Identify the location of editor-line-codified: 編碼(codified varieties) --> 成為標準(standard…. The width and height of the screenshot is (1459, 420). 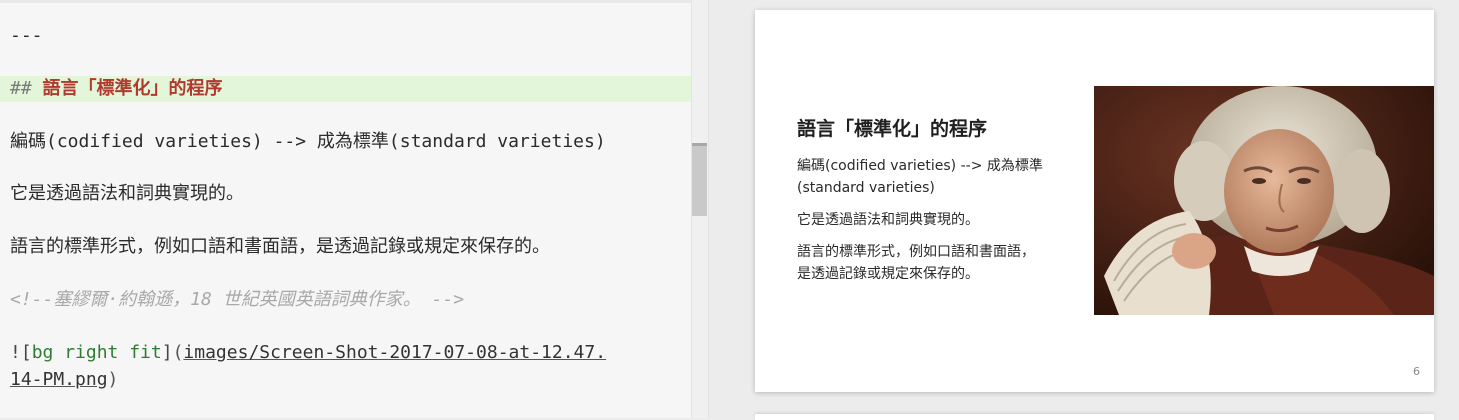
(308, 142).